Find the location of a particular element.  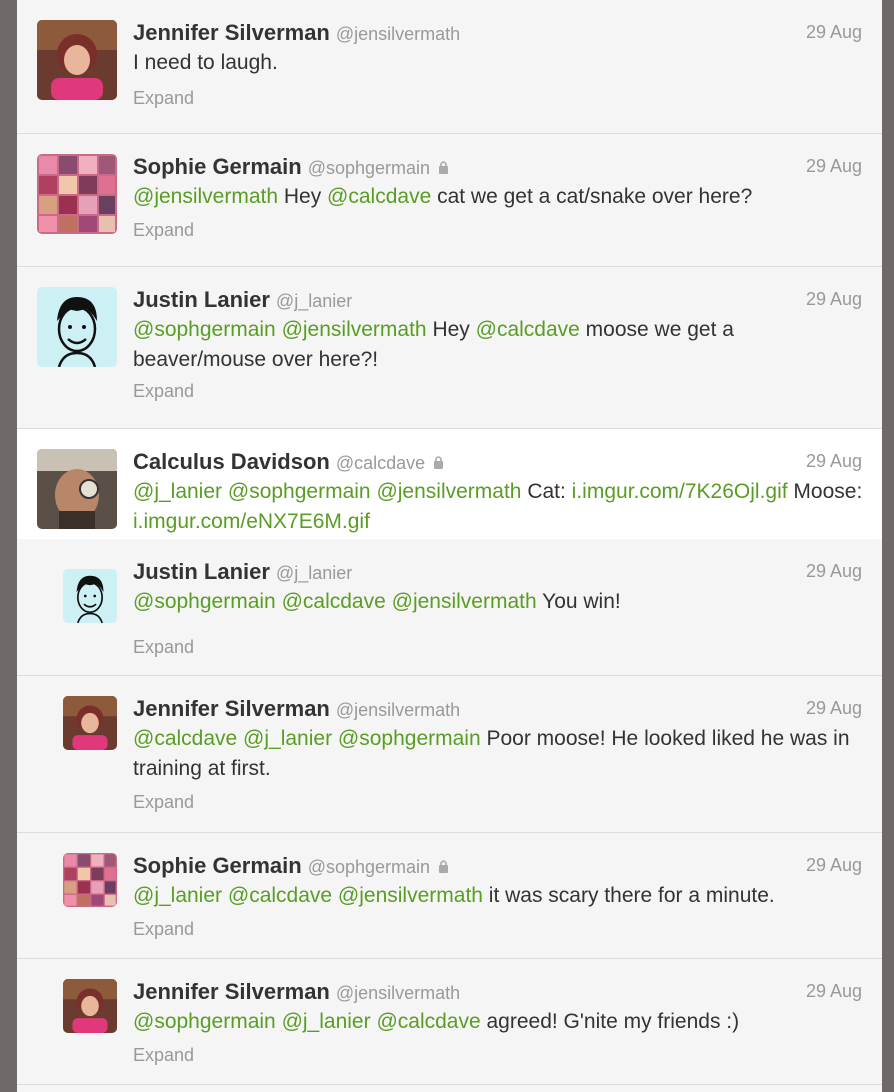

text-segment: You win! is located at coordinates (578, 601).